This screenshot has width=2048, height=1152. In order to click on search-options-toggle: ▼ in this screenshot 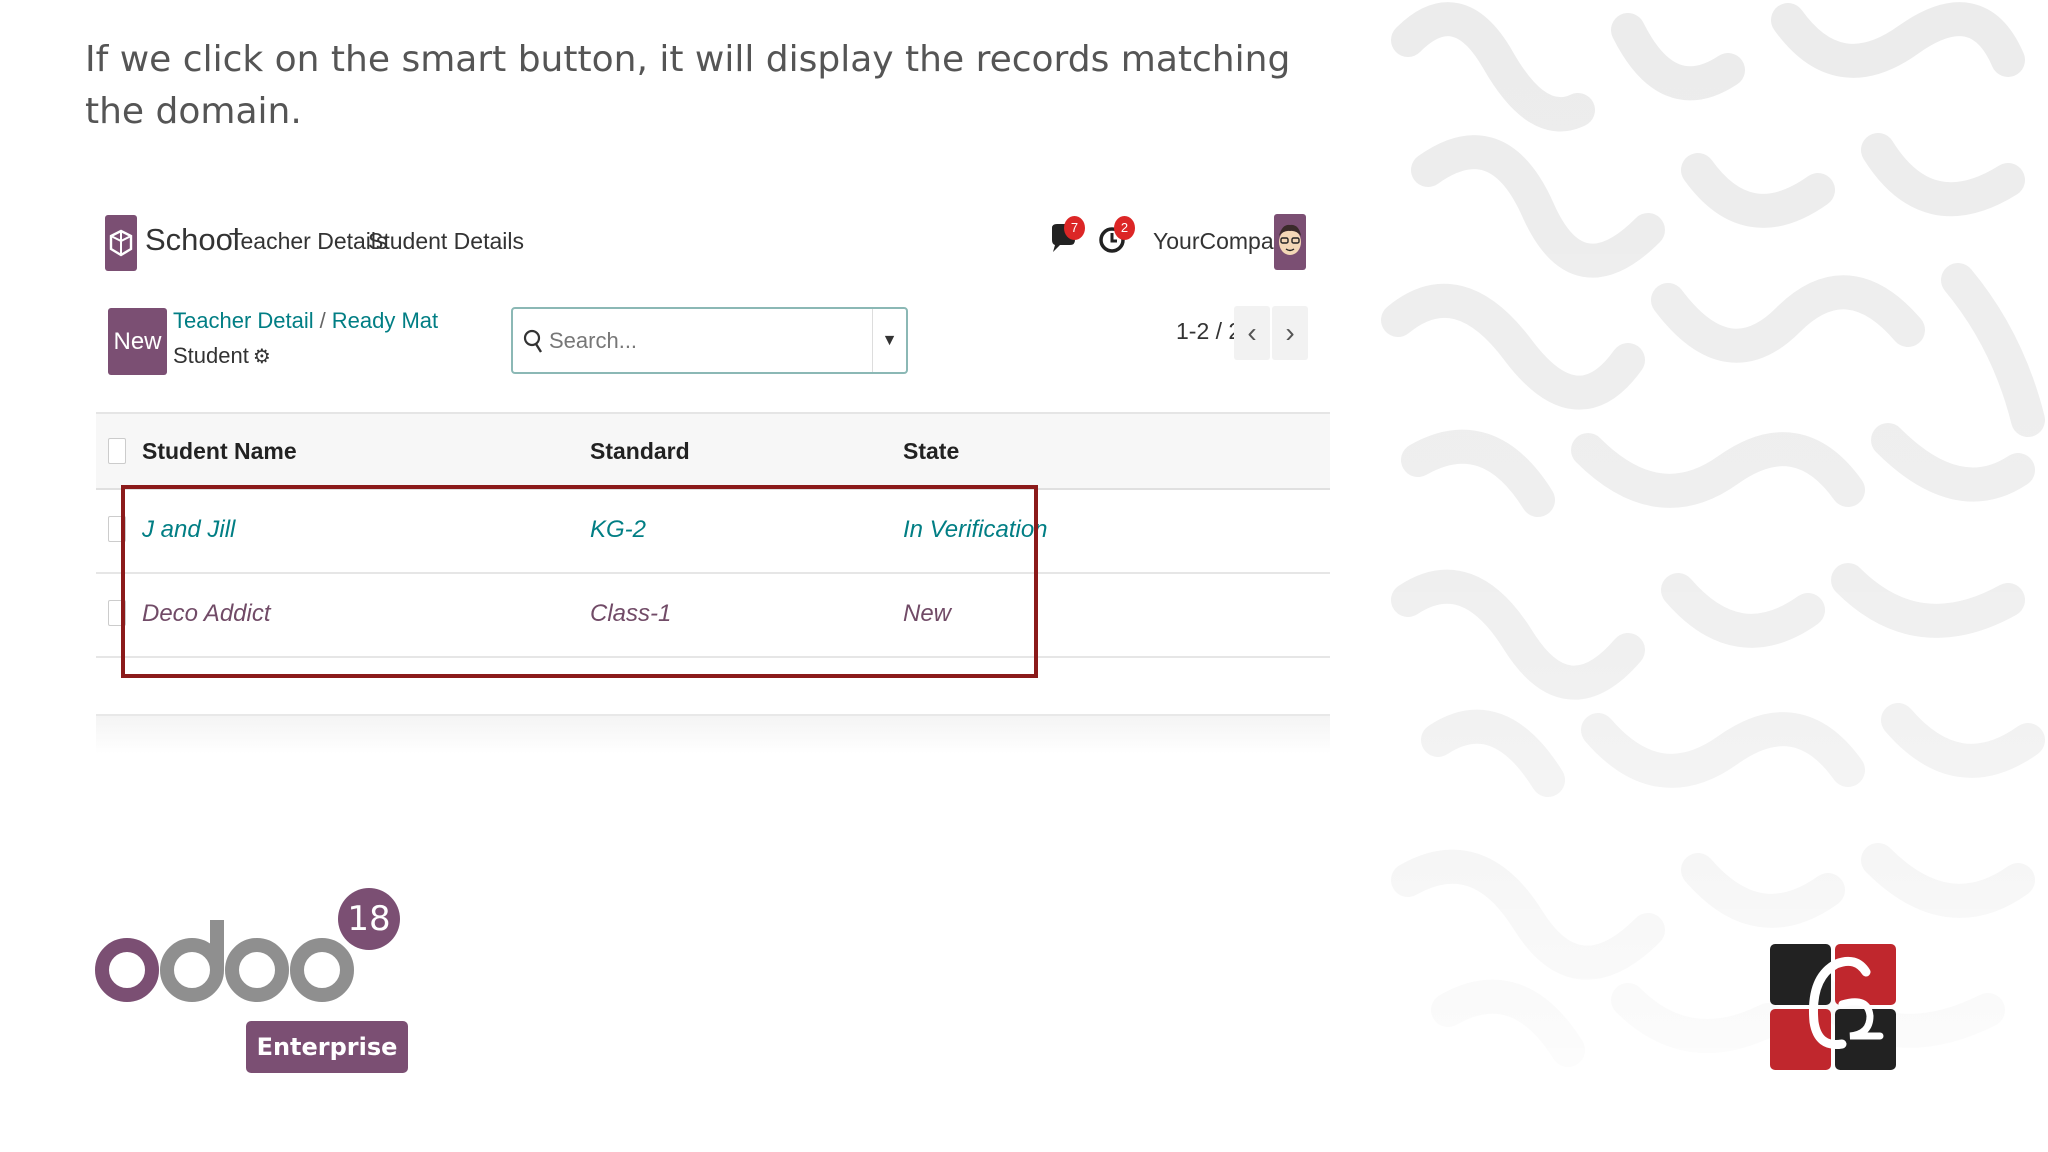, I will do `click(889, 340)`.